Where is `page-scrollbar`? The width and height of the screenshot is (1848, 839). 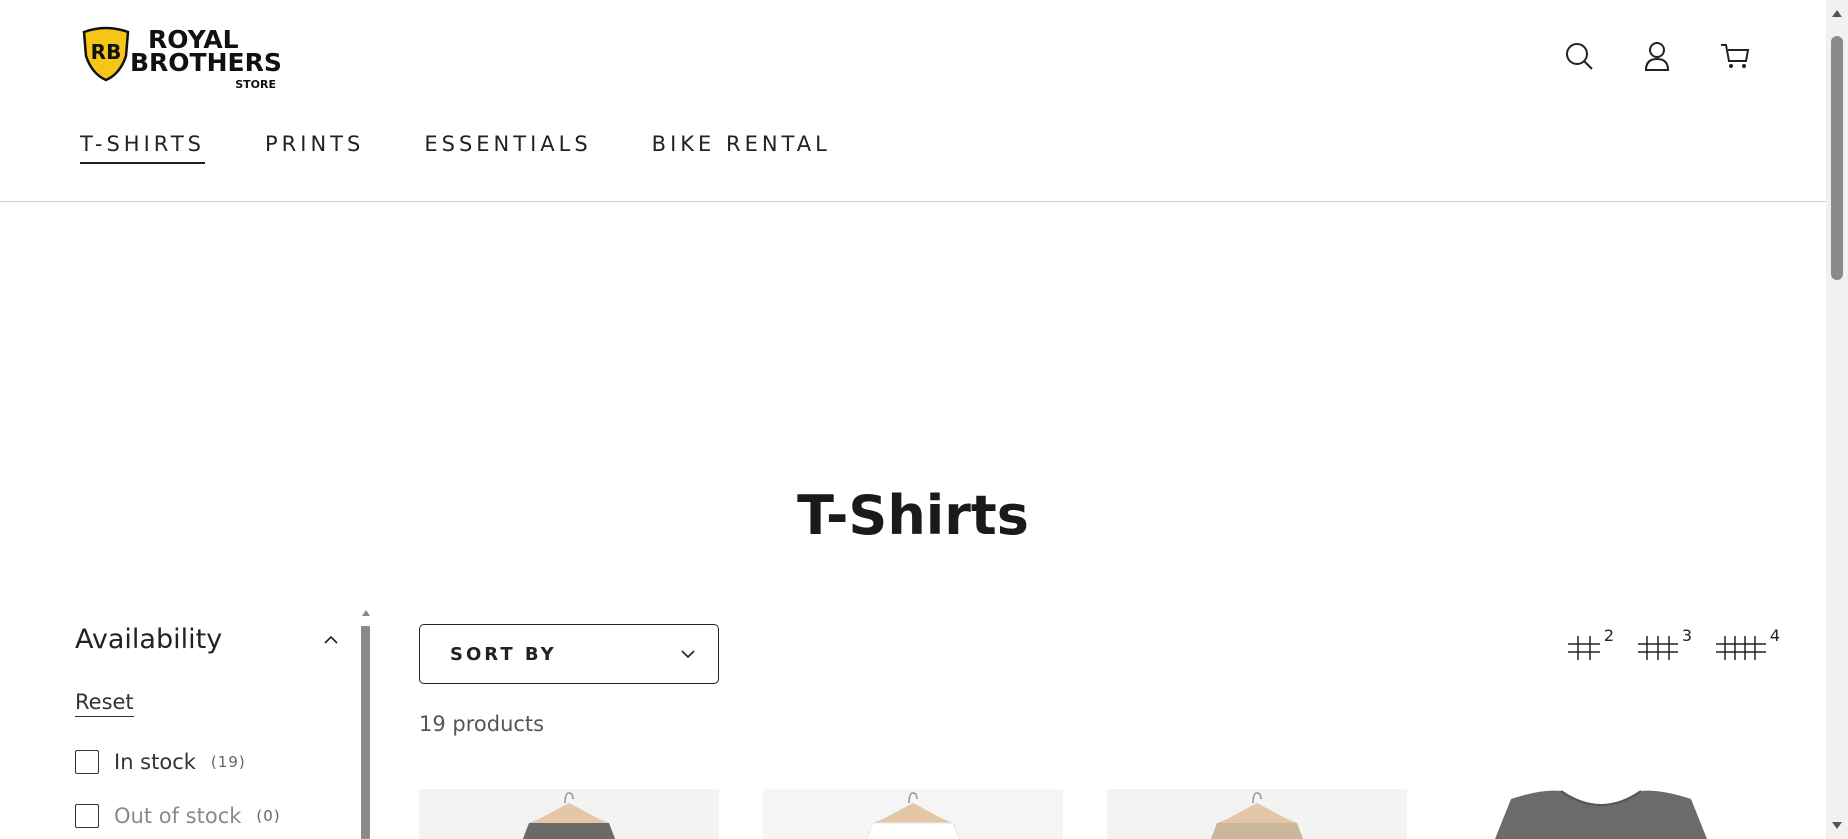 page-scrollbar is located at coordinates (1837, 419).